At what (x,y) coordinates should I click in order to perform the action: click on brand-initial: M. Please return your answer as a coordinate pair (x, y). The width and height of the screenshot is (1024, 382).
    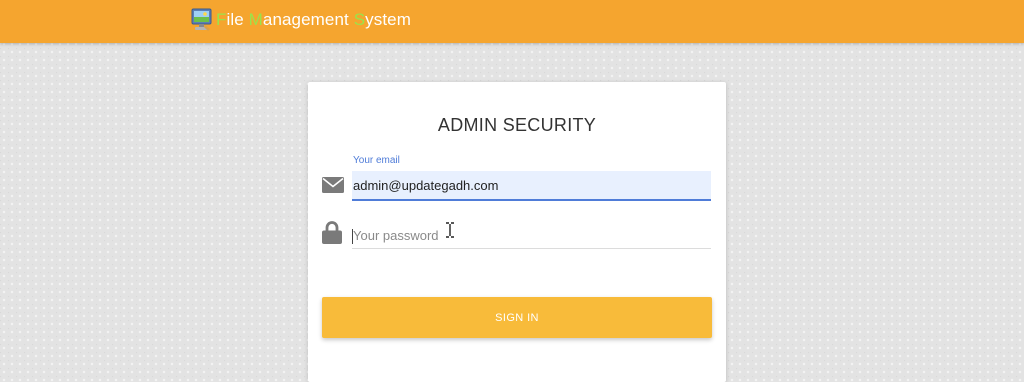
    Looking at the image, I should click on (255, 19).